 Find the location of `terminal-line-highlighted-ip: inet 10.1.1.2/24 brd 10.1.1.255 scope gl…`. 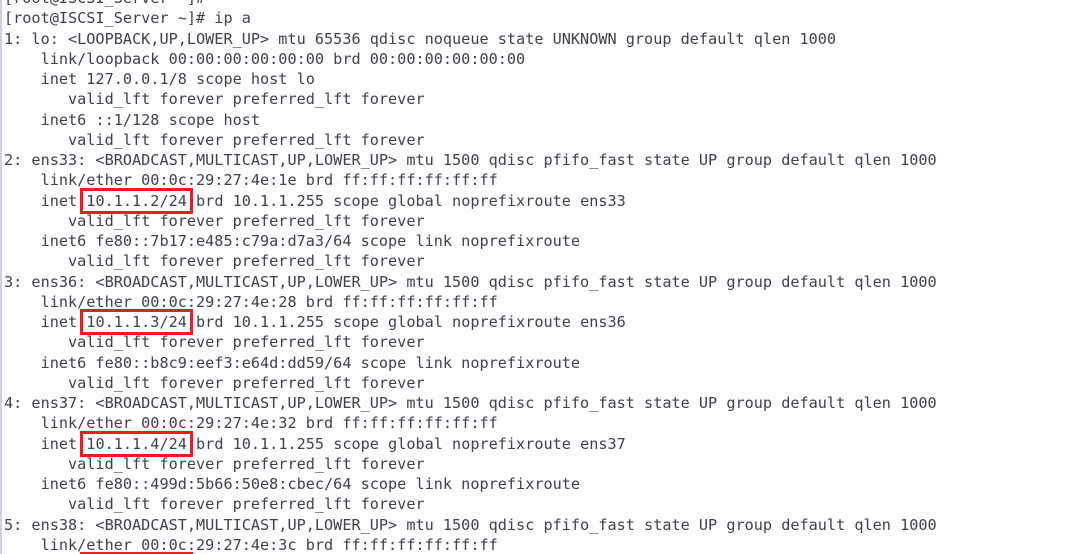

terminal-line-highlighted-ip: inet 10.1.1.2/24 brd 10.1.1.255 scope gl… is located at coordinates (536, 201).